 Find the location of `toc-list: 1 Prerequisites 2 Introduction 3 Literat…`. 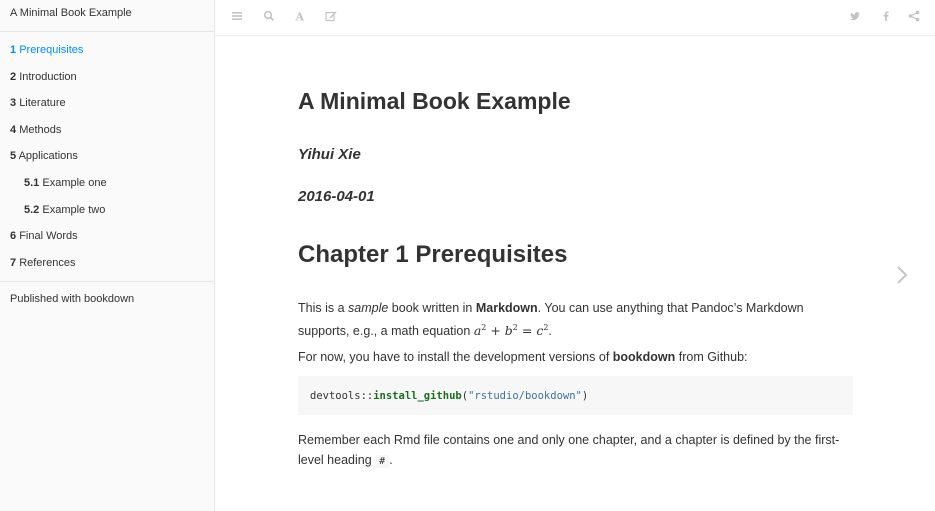

toc-list: 1 Prerequisites 2 Introduction 3 Literat… is located at coordinates (107, 154).